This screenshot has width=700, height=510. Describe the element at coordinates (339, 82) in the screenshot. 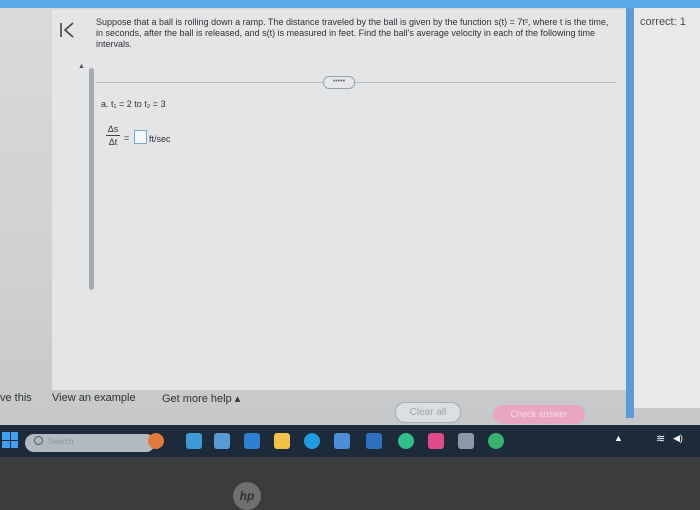

I see `expand-question-button: •••••` at that location.